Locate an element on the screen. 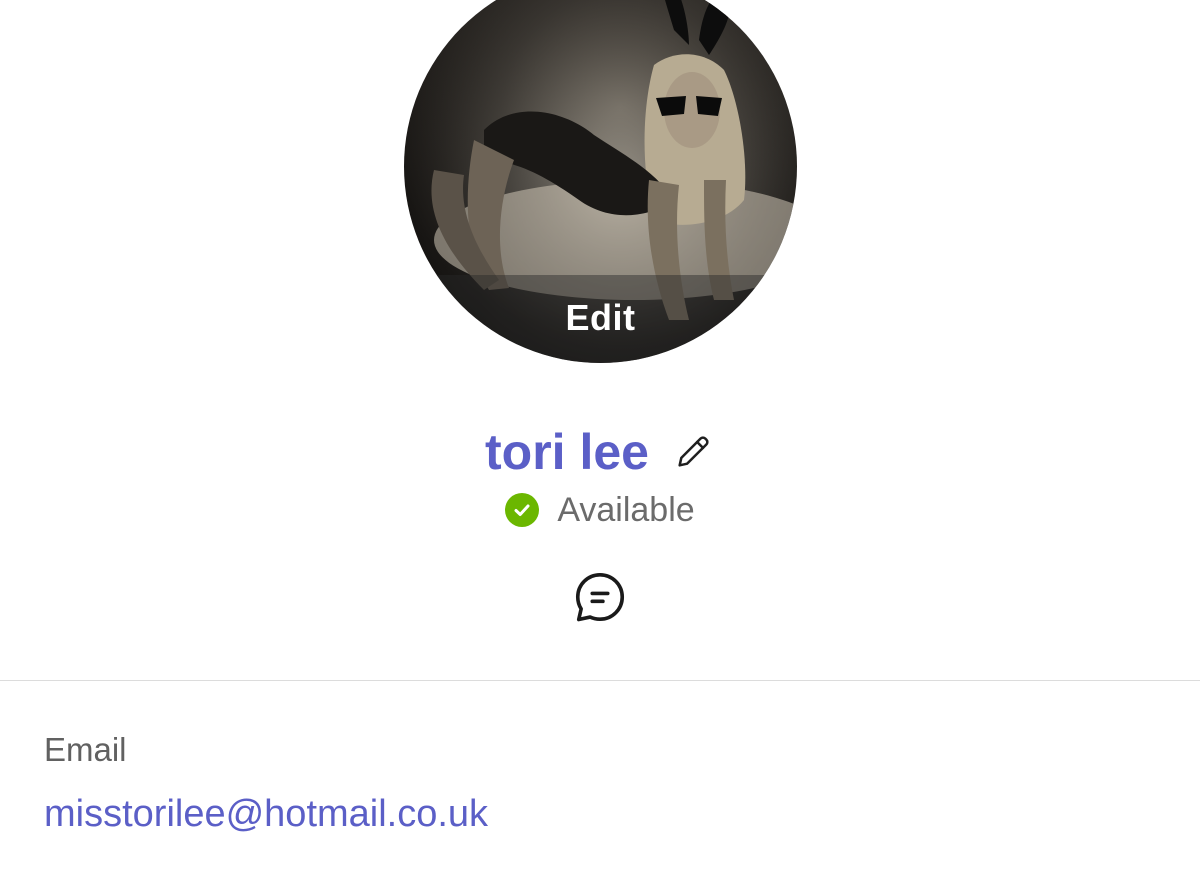 The height and width of the screenshot is (890, 1200). profile-display-name: tori lee is located at coordinates (567, 452).